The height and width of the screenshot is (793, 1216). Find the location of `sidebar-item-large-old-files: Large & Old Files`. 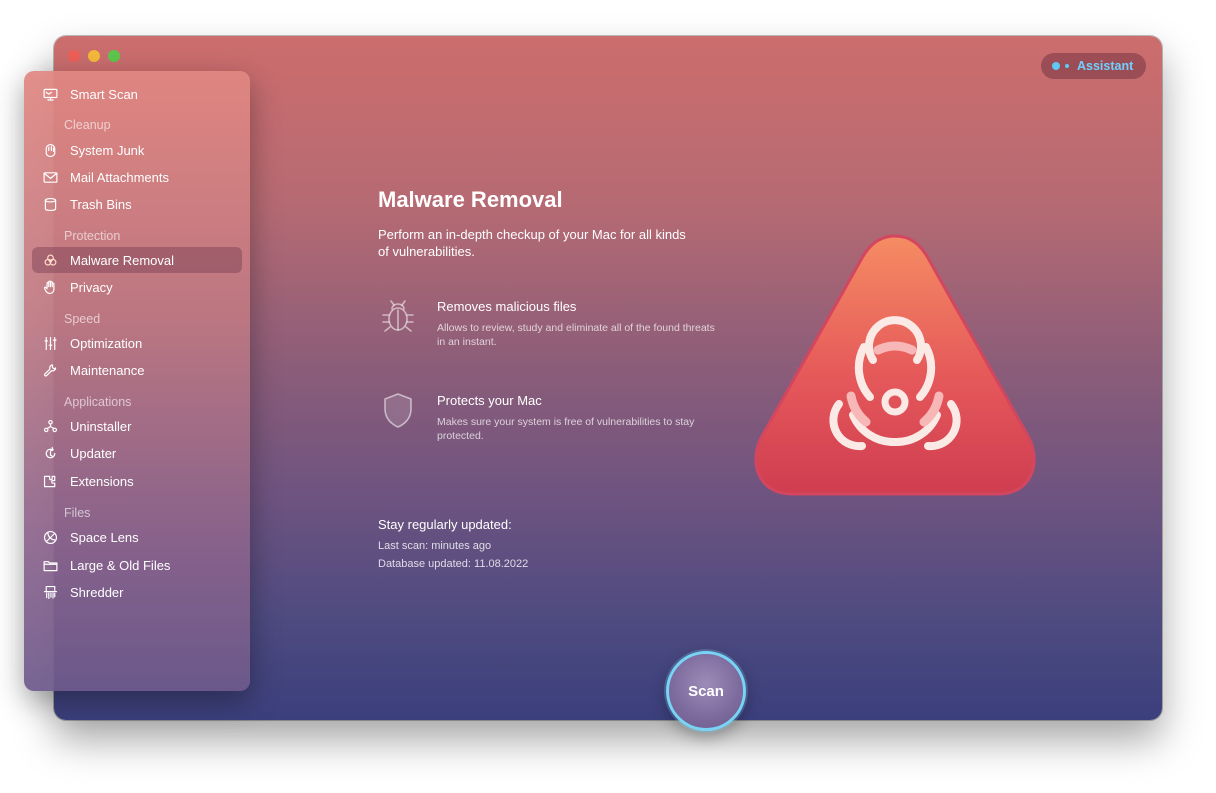

sidebar-item-large-old-files: Large & Old Files is located at coordinates (137, 565).